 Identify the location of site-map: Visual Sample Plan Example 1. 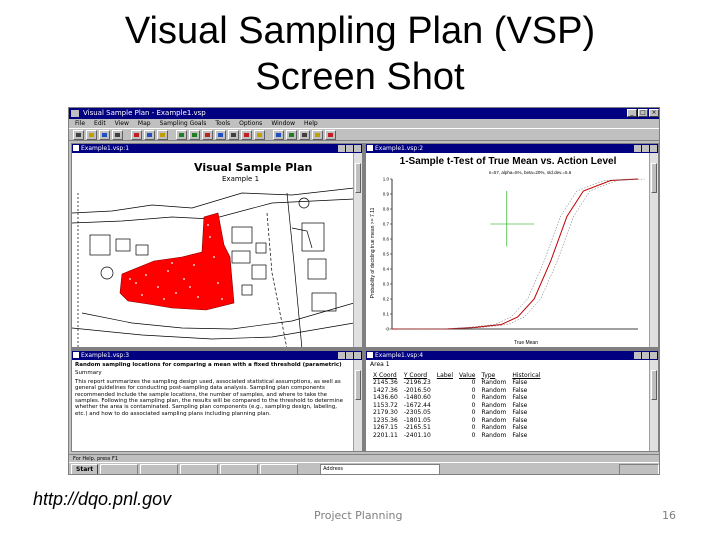
(213, 250).